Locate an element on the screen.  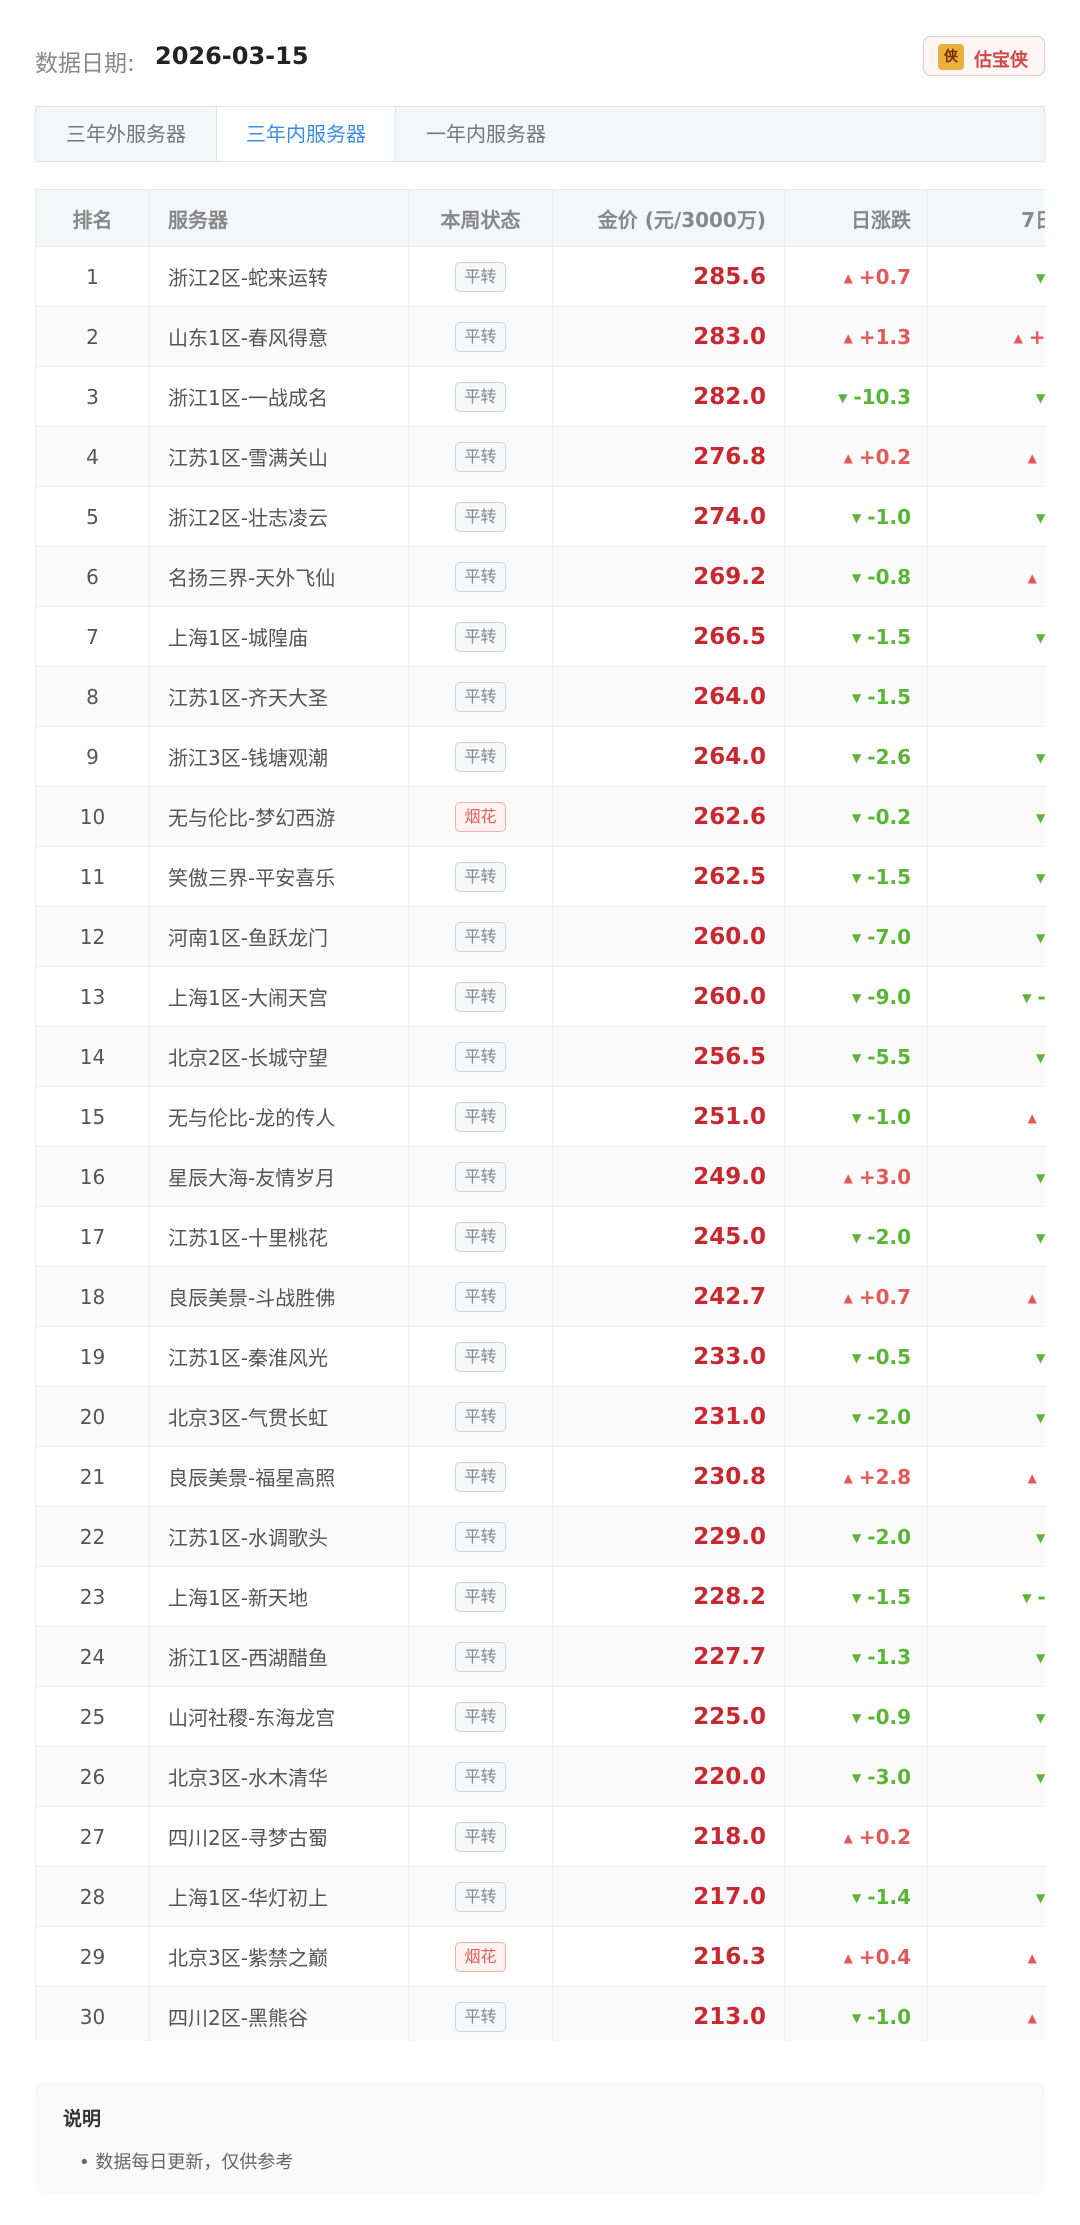
table-row: 18良辰美景-斗战胜佛 平转 242.7 ▲ +0.7 ▲ +0.7 is located at coordinates (540, 1296).